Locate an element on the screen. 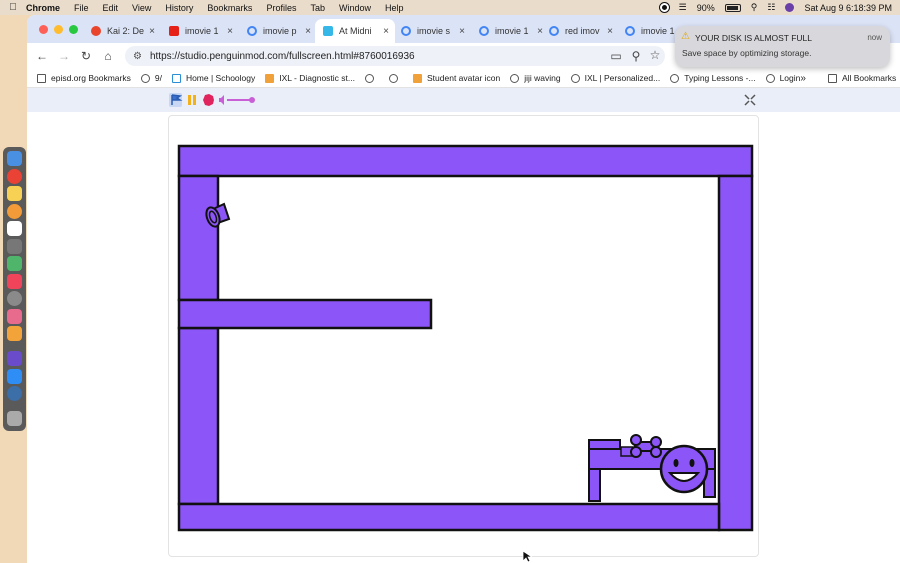  tab-label: imovie p is located at coordinates (280, 31).